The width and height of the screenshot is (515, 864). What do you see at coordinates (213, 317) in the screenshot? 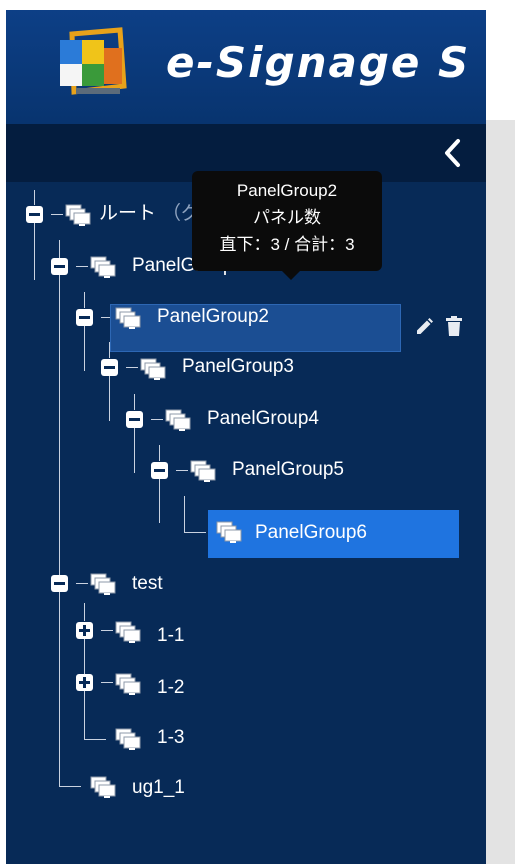
I see `tree-node-panelgroup2: PanelGroup2` at bounding box center [213, 317].